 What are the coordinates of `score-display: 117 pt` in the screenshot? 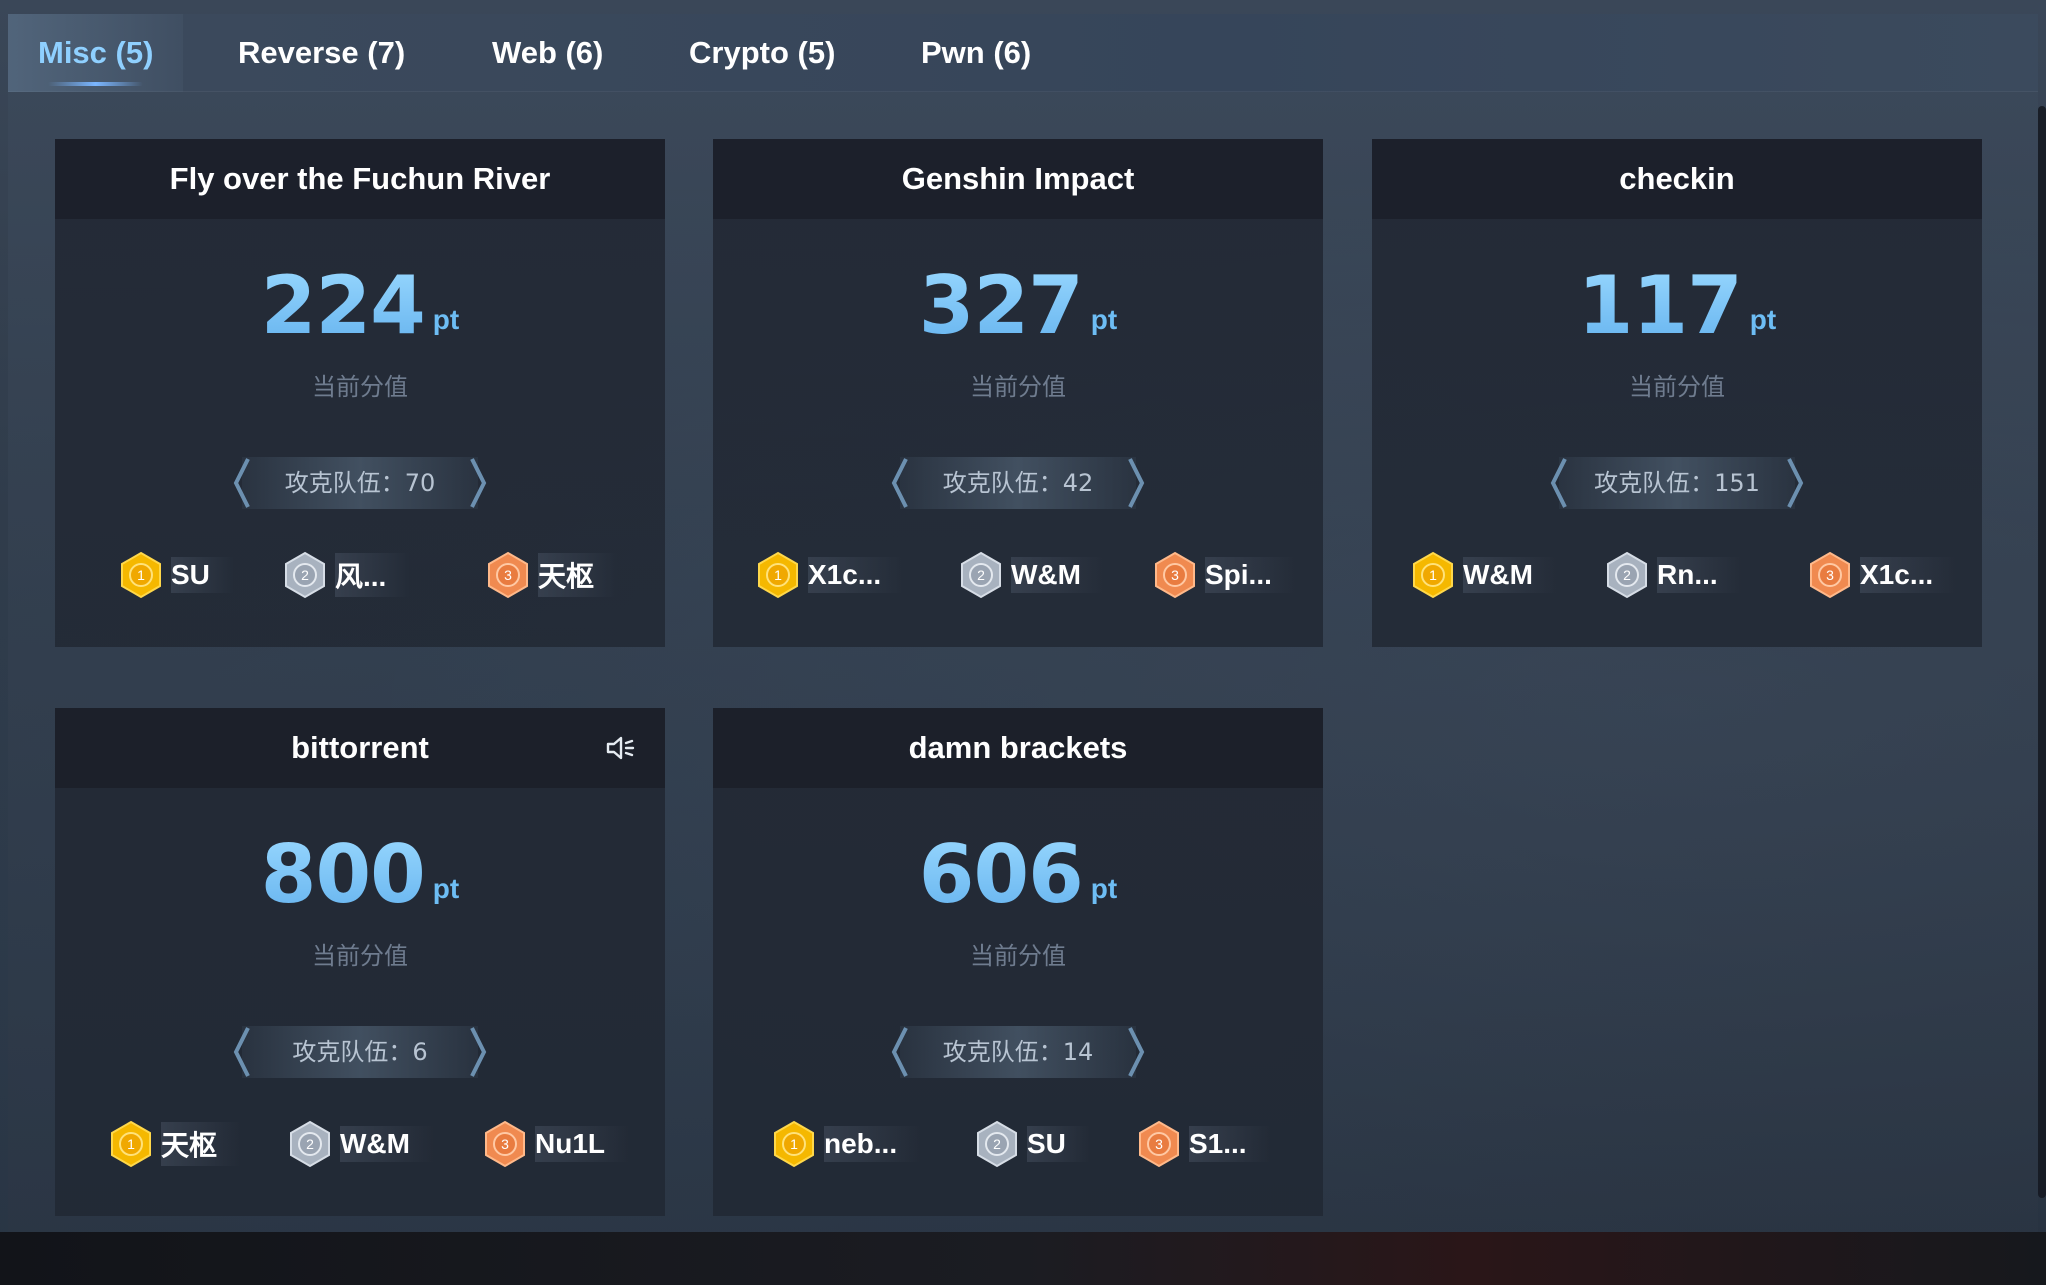 It's located at (1677, 305).